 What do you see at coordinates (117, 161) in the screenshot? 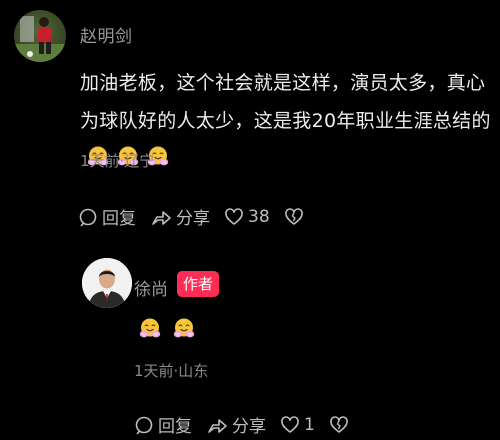
I see `comment-meta: 1天前·辽宁` at bounding box center [117, 161].